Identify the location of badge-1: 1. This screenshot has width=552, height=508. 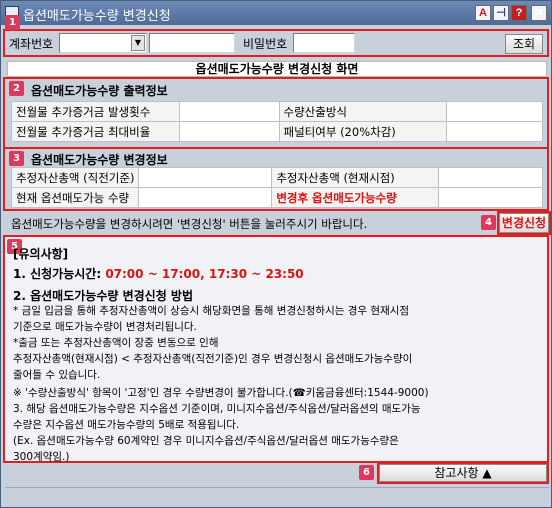
(12, 22).